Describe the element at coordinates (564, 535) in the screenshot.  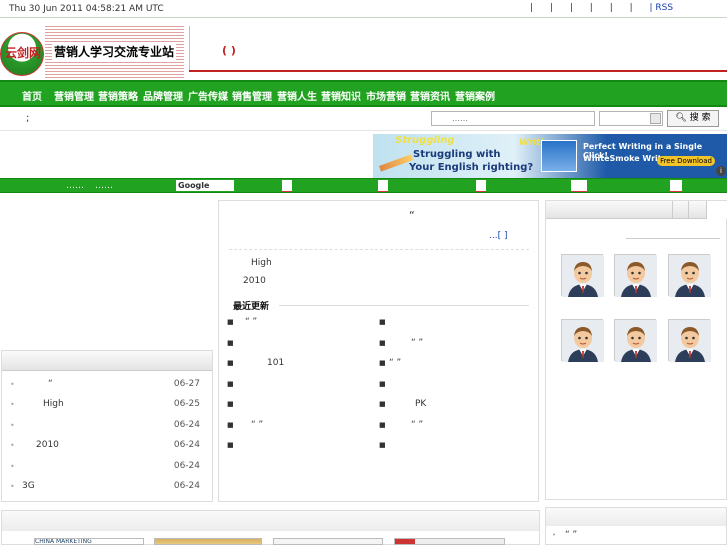
I see `bottom-right-item: • “ ”` at that location.